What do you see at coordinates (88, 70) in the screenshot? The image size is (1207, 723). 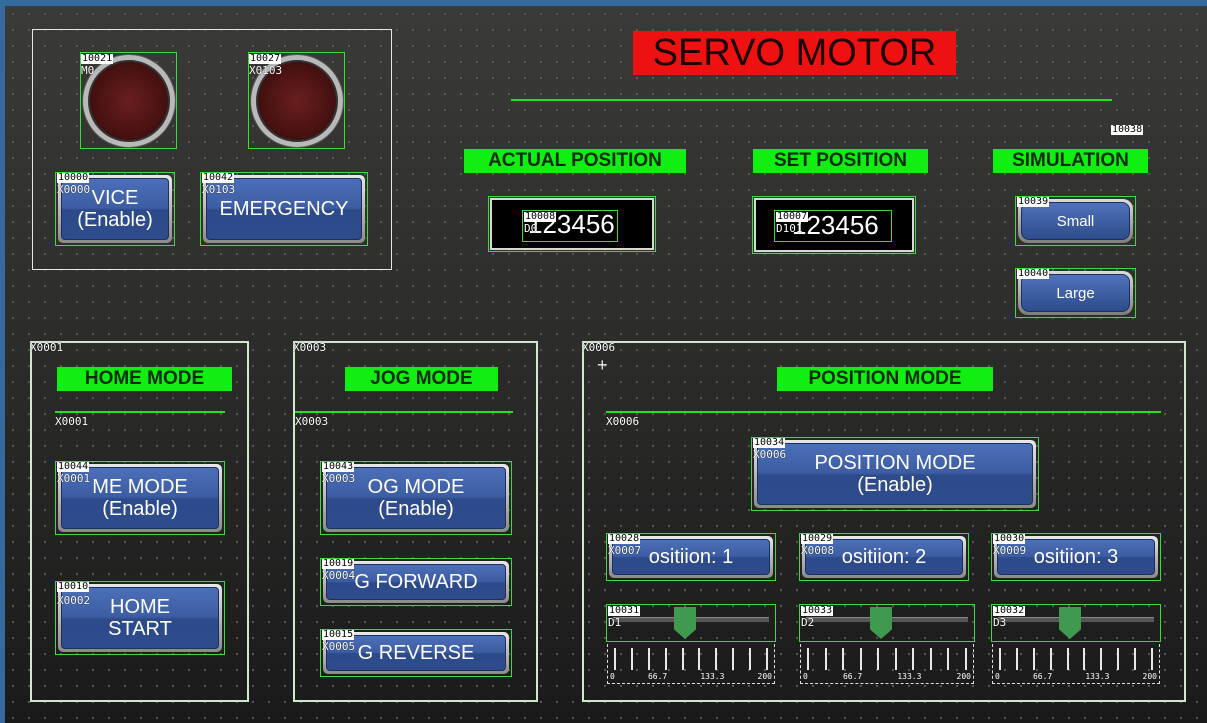 I see `addr-lamp-1: M0` at bounding box center [88, 70].